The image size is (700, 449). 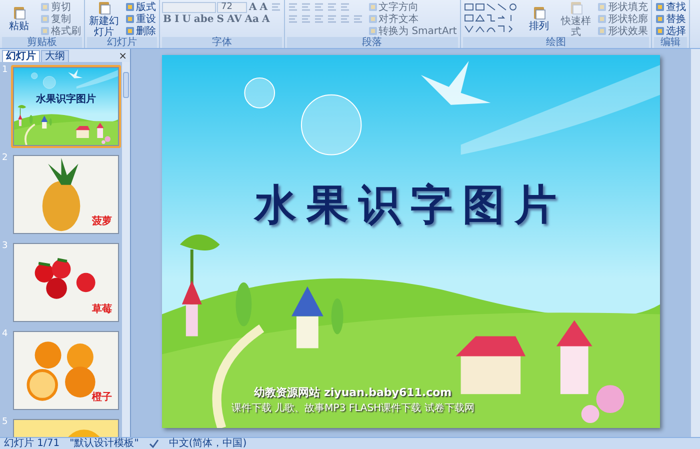 What do you see at coordinates (153, 443) in the screenshot?
I see `check-icon` at bounding box center [153, 443].